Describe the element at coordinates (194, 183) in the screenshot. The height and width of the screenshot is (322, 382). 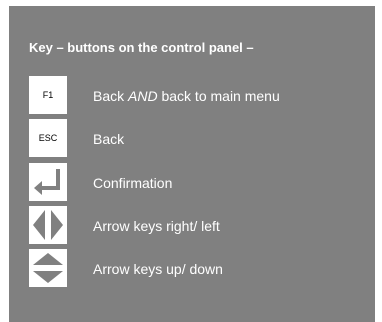
I see `key-row-enter: Confirmation` at that location.